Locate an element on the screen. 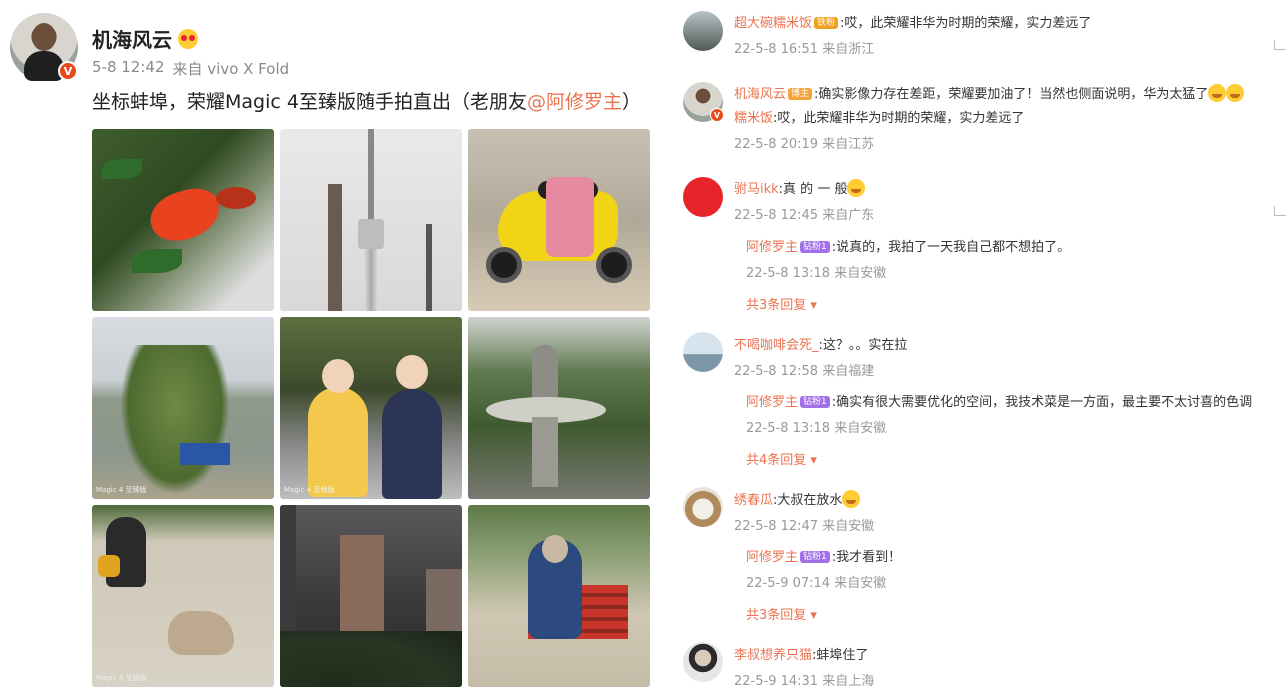  reply-meta: 22-5-8 13:18 来自安徽 is located at coordinates (816, 271).